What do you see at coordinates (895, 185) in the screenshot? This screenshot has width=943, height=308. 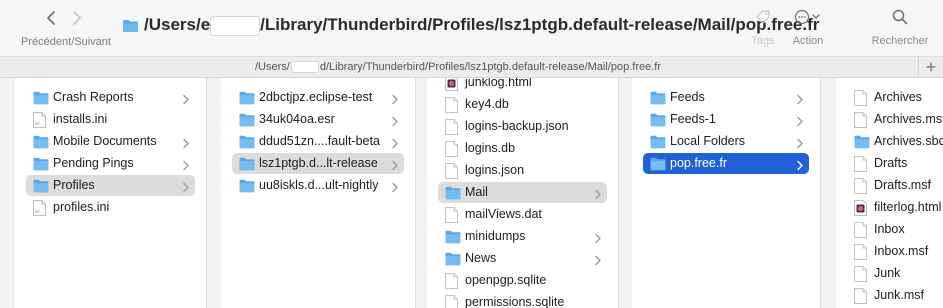 I see `list-item: Drafts.msf` at bounding box center [895, 185].